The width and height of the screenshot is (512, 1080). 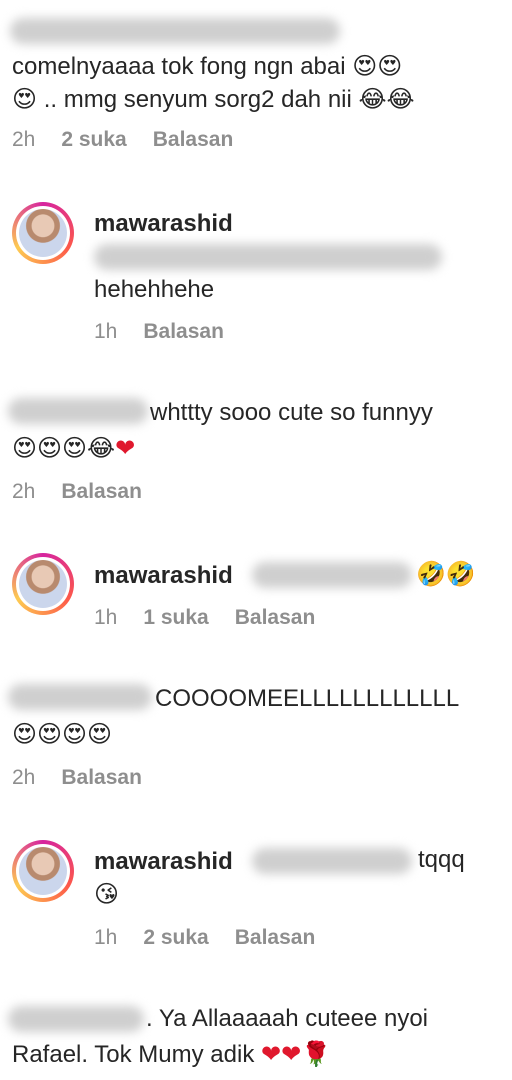 I want to click on comment-text: hehehhehe, so click(x=154, y=289).